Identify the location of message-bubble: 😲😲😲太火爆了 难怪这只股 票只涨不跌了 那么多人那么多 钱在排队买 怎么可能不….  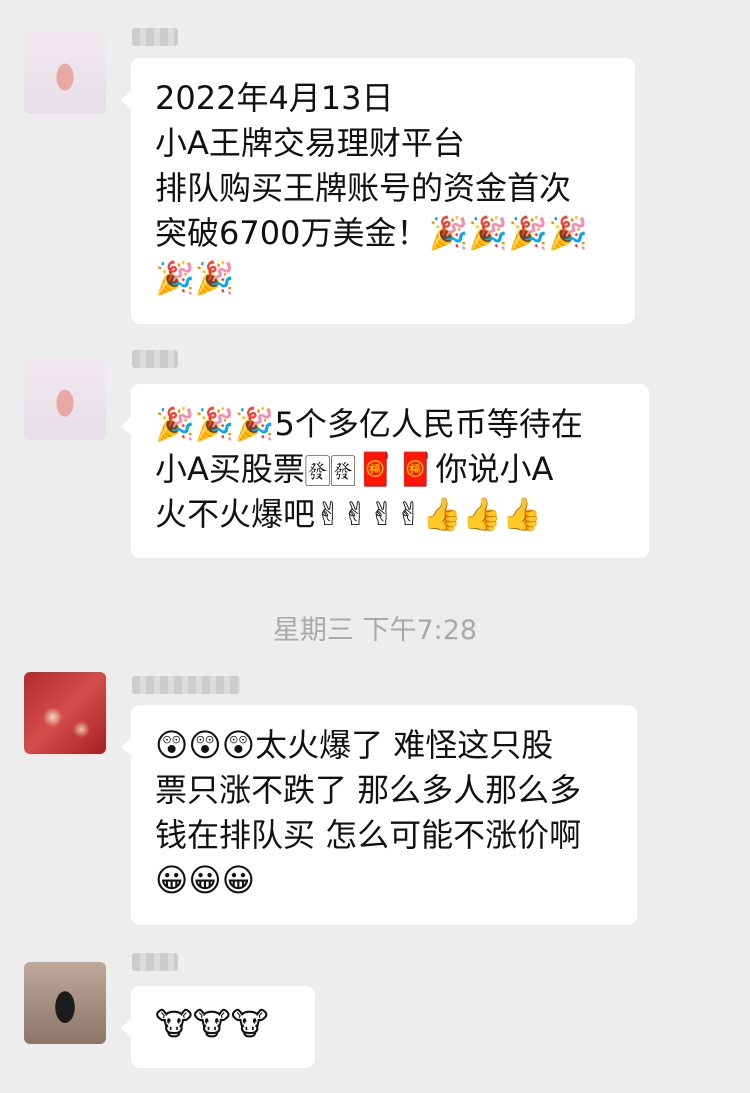
(379, 815).